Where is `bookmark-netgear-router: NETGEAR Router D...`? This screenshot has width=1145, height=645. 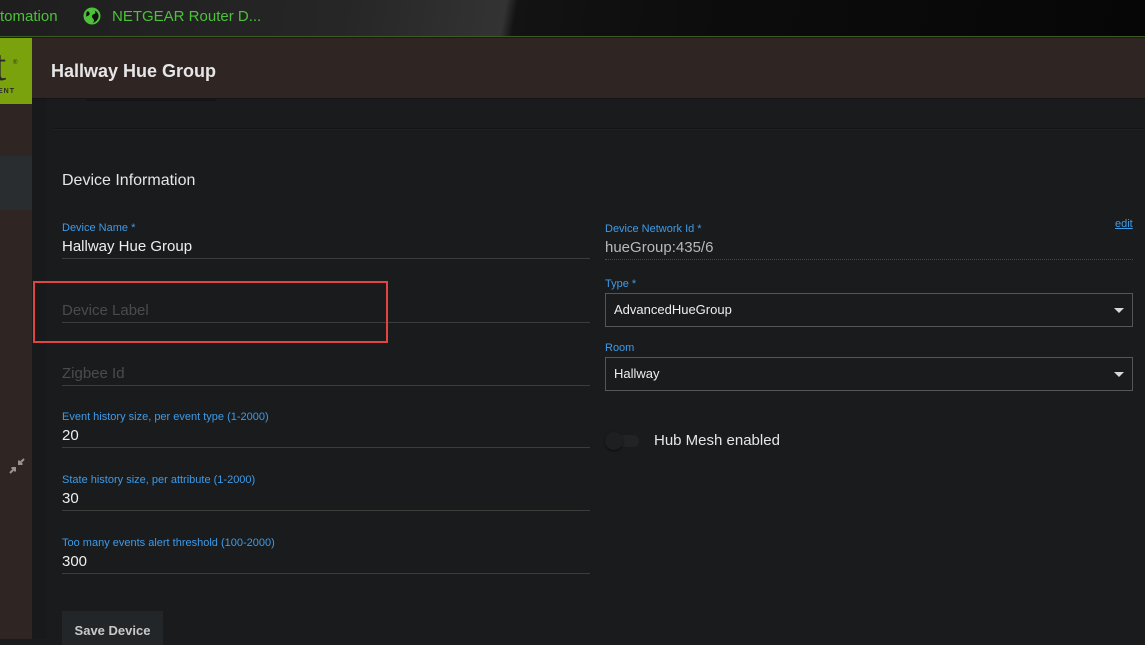
bookmark-netgear-router: NETGEAR Router D... is located at coordinates (172, 16).